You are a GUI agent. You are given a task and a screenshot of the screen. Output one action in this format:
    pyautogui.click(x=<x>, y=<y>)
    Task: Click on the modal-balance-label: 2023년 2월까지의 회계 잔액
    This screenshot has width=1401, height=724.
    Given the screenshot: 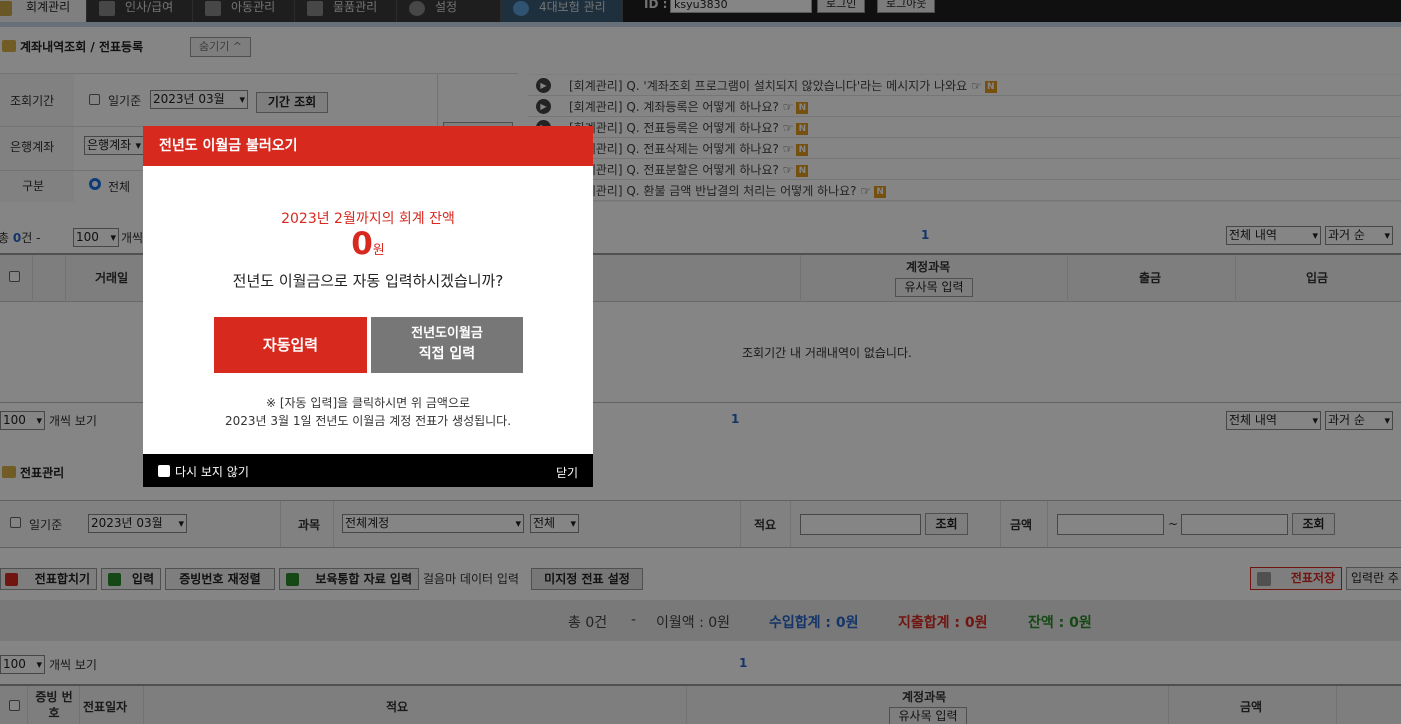 What is the action you would take?
    pyautogui.click(x=368, y=219)
    